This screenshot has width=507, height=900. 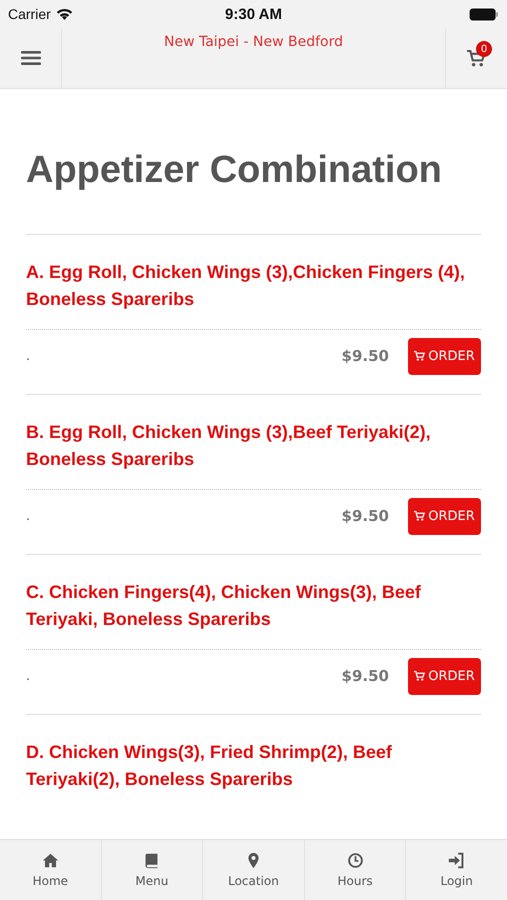 What do you see at coordinates (253, 14) in the screenshot?
I see `clock-time: 9:30 AM` at bounding box center [253, 14].